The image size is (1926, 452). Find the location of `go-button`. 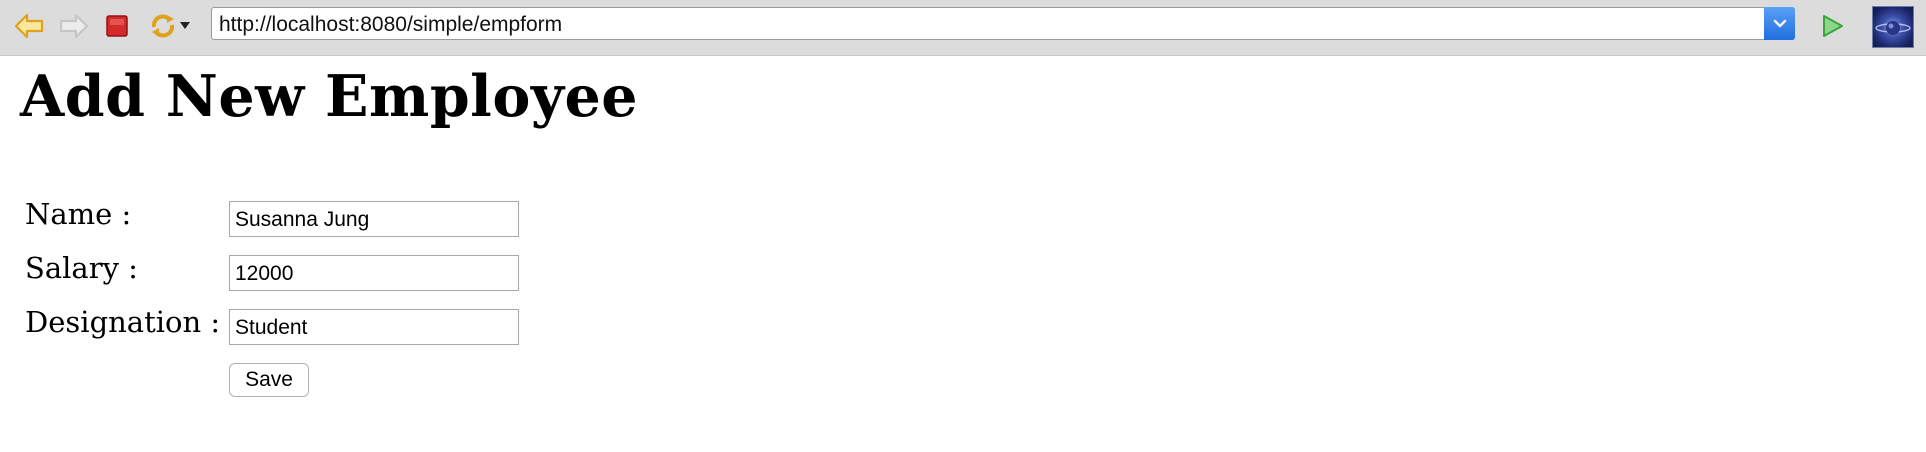

go-button is located at coordinates (1832, 26).